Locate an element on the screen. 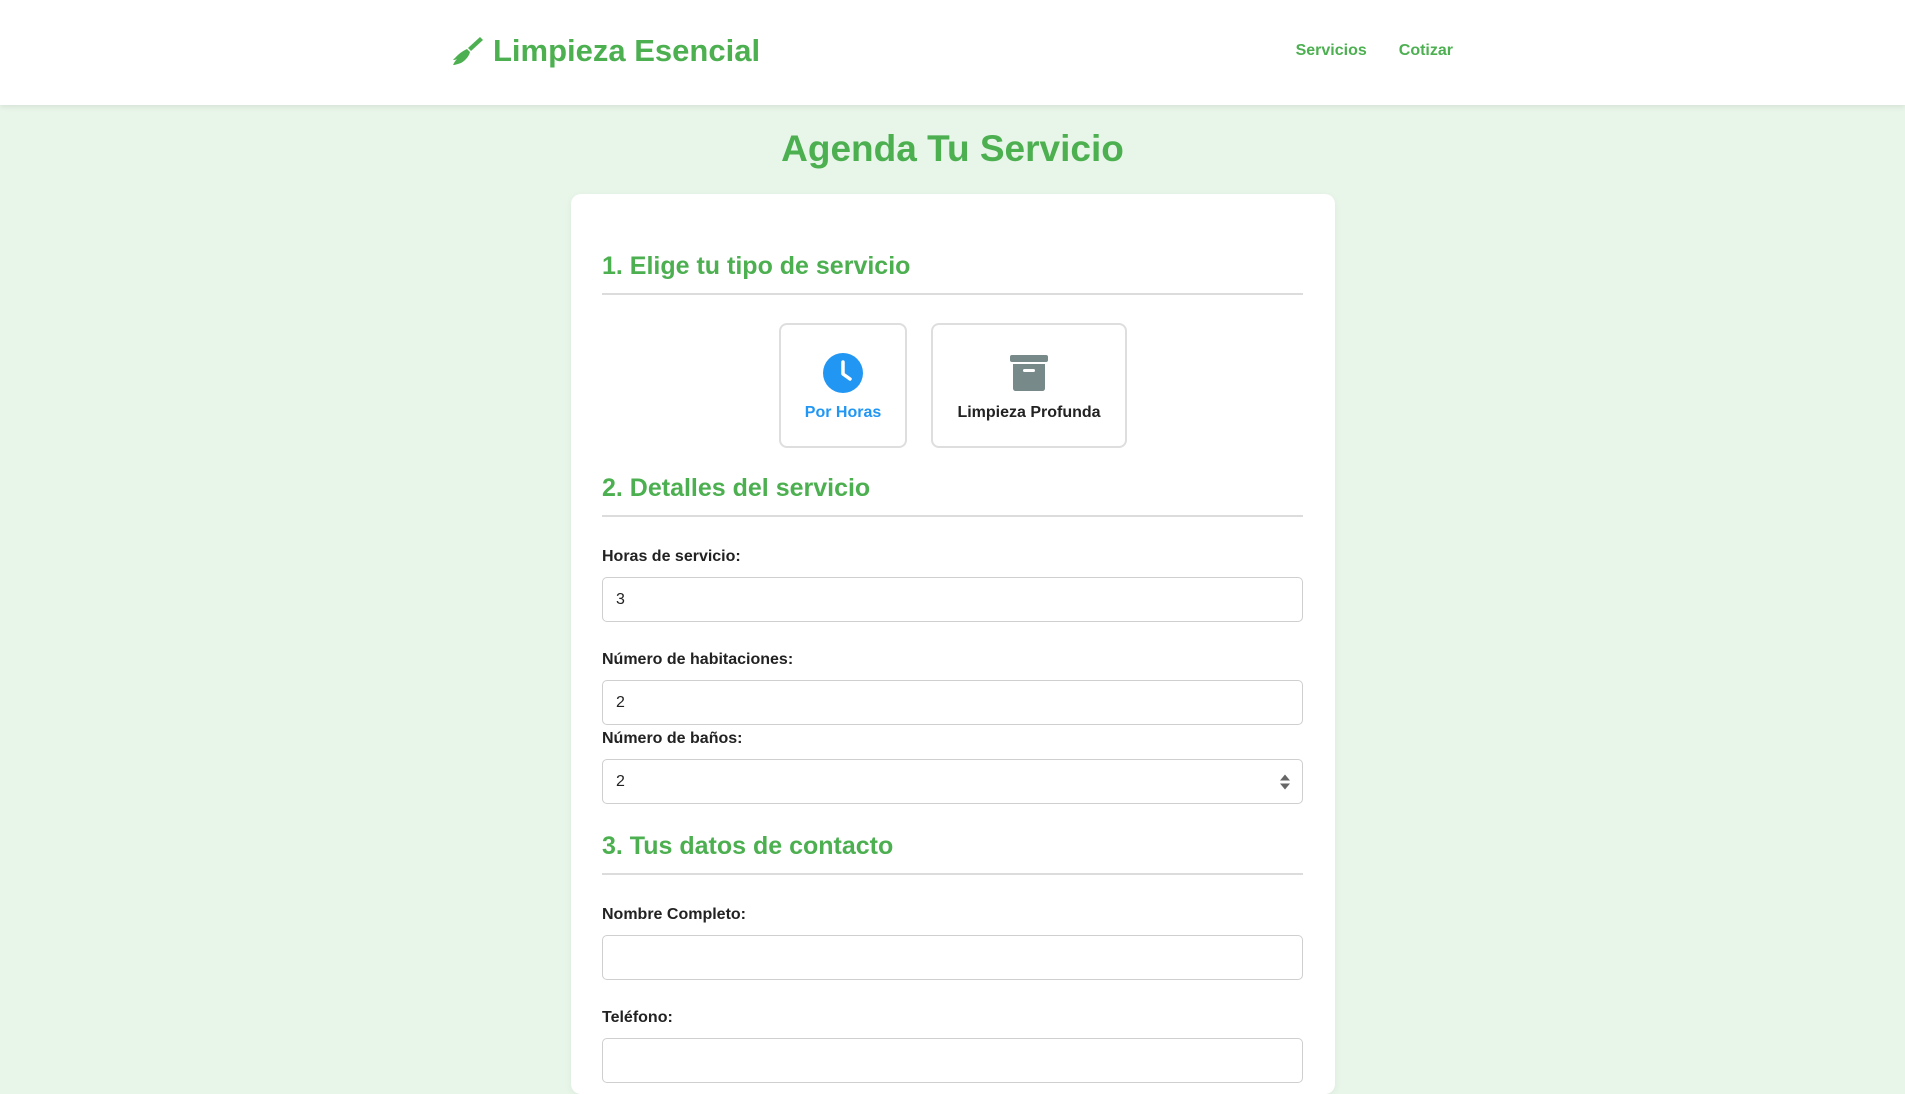  logo: Limpieza Esencial is located at coordinates (605, 51).